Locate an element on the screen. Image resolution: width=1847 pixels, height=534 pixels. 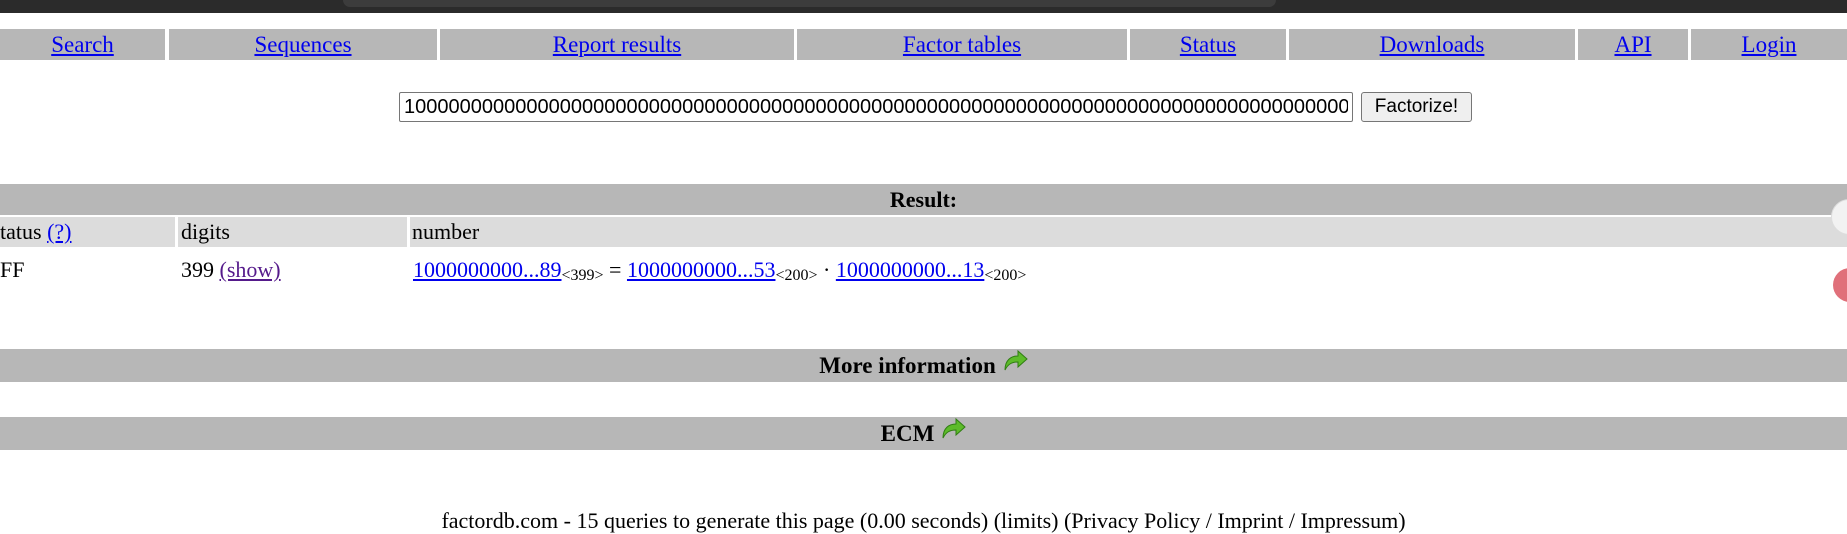
nav-item-api: API is located at coordinates (1633, 44).